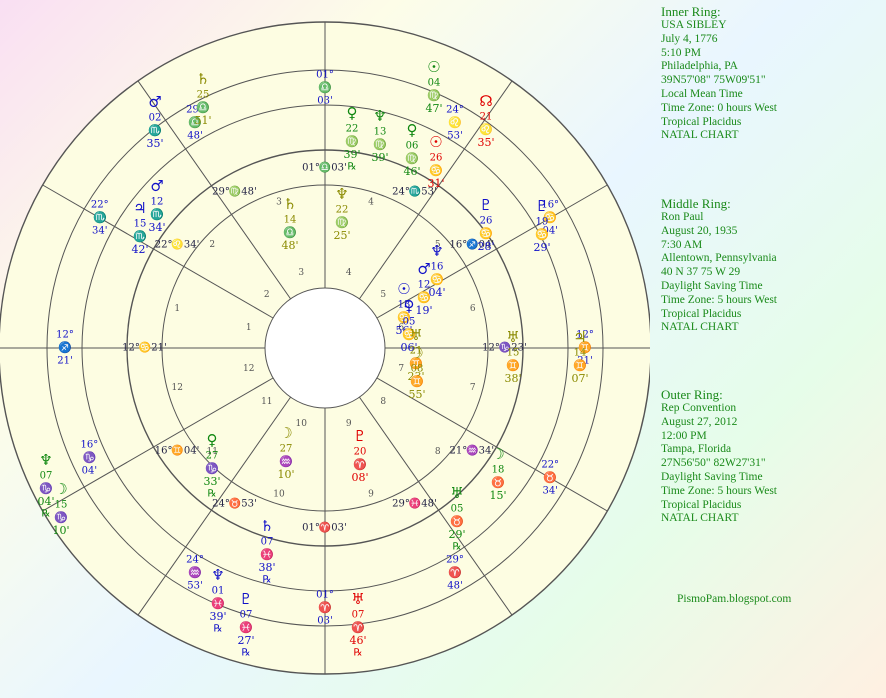 The image size is (886, 698). Describe the element at coordinates (681, 52) in the screenshot. I see `inner-ring-line: 5:10 PM` at that location.